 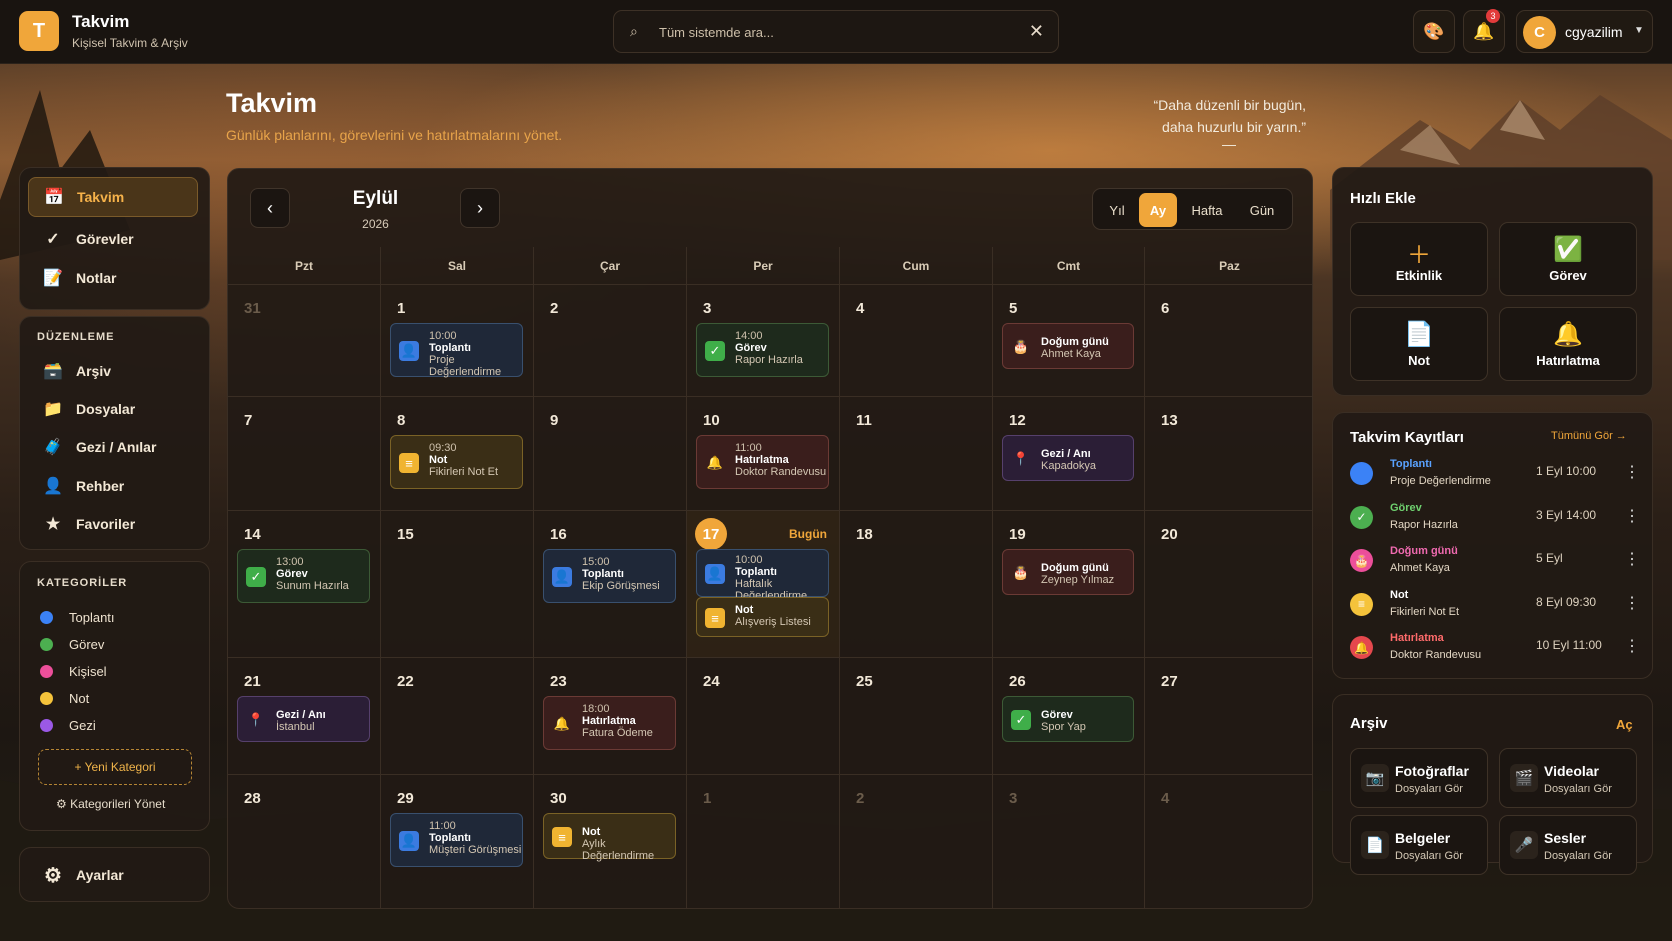 What do you see at coordinates (1434, 31) in the screenshot?
I see `theme-button: 🎨` at bounding box center [1434, 31].